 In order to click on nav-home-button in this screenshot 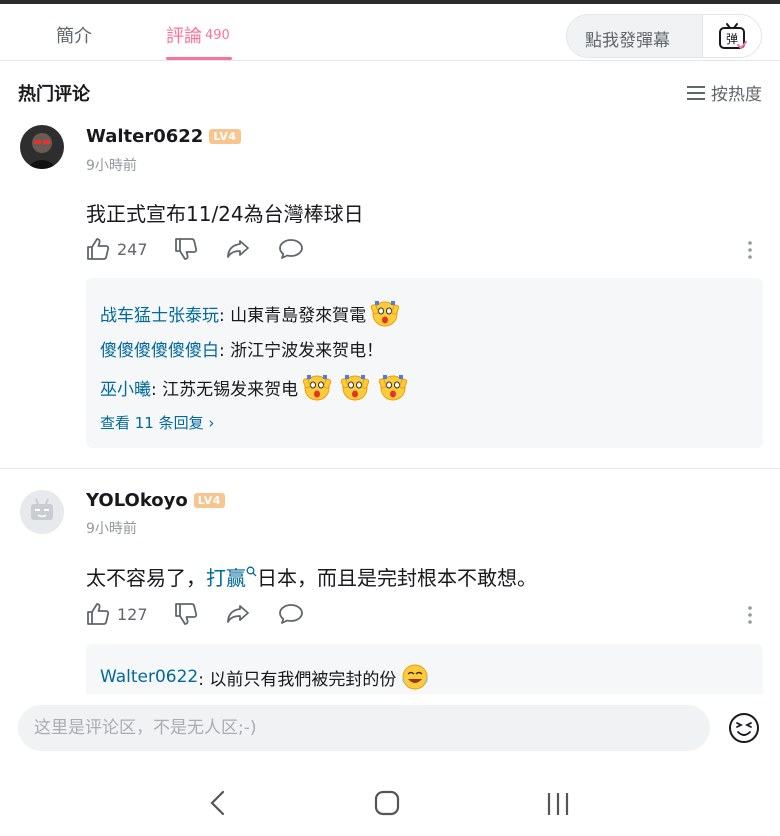, I will do `click(387, 805)`.